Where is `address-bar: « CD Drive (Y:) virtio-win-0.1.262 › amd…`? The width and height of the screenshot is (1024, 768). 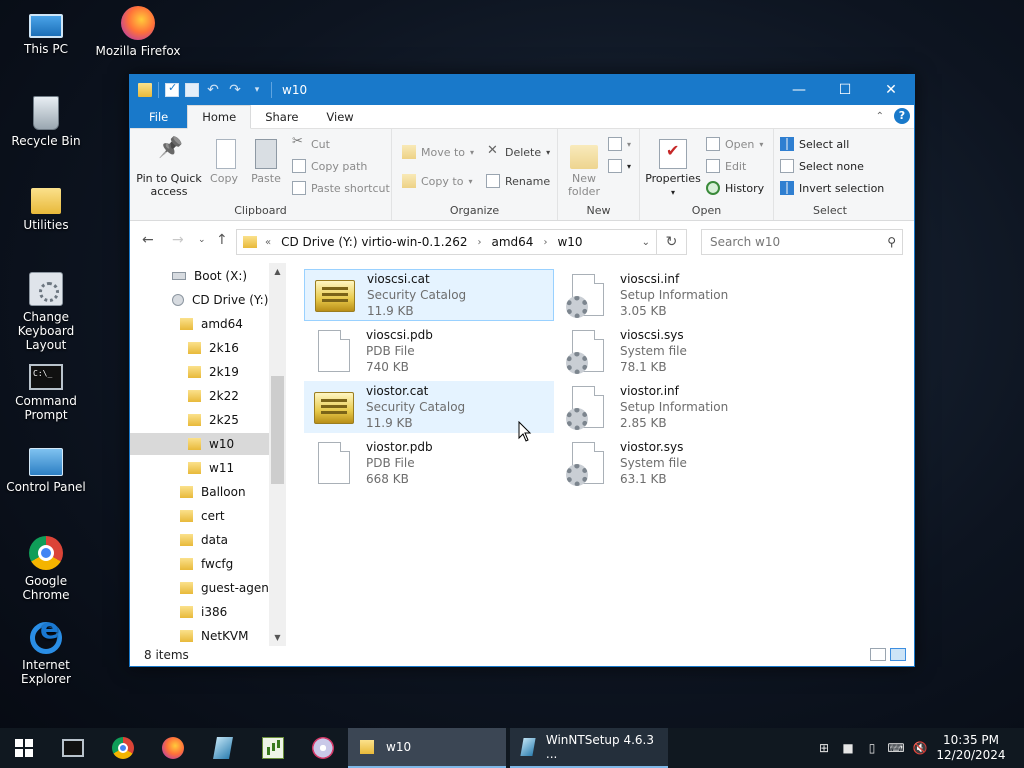 address-bar: « CD Drive (Y:) virtio-win-0.1.262 › amd… is located at coordinates (446, 242).